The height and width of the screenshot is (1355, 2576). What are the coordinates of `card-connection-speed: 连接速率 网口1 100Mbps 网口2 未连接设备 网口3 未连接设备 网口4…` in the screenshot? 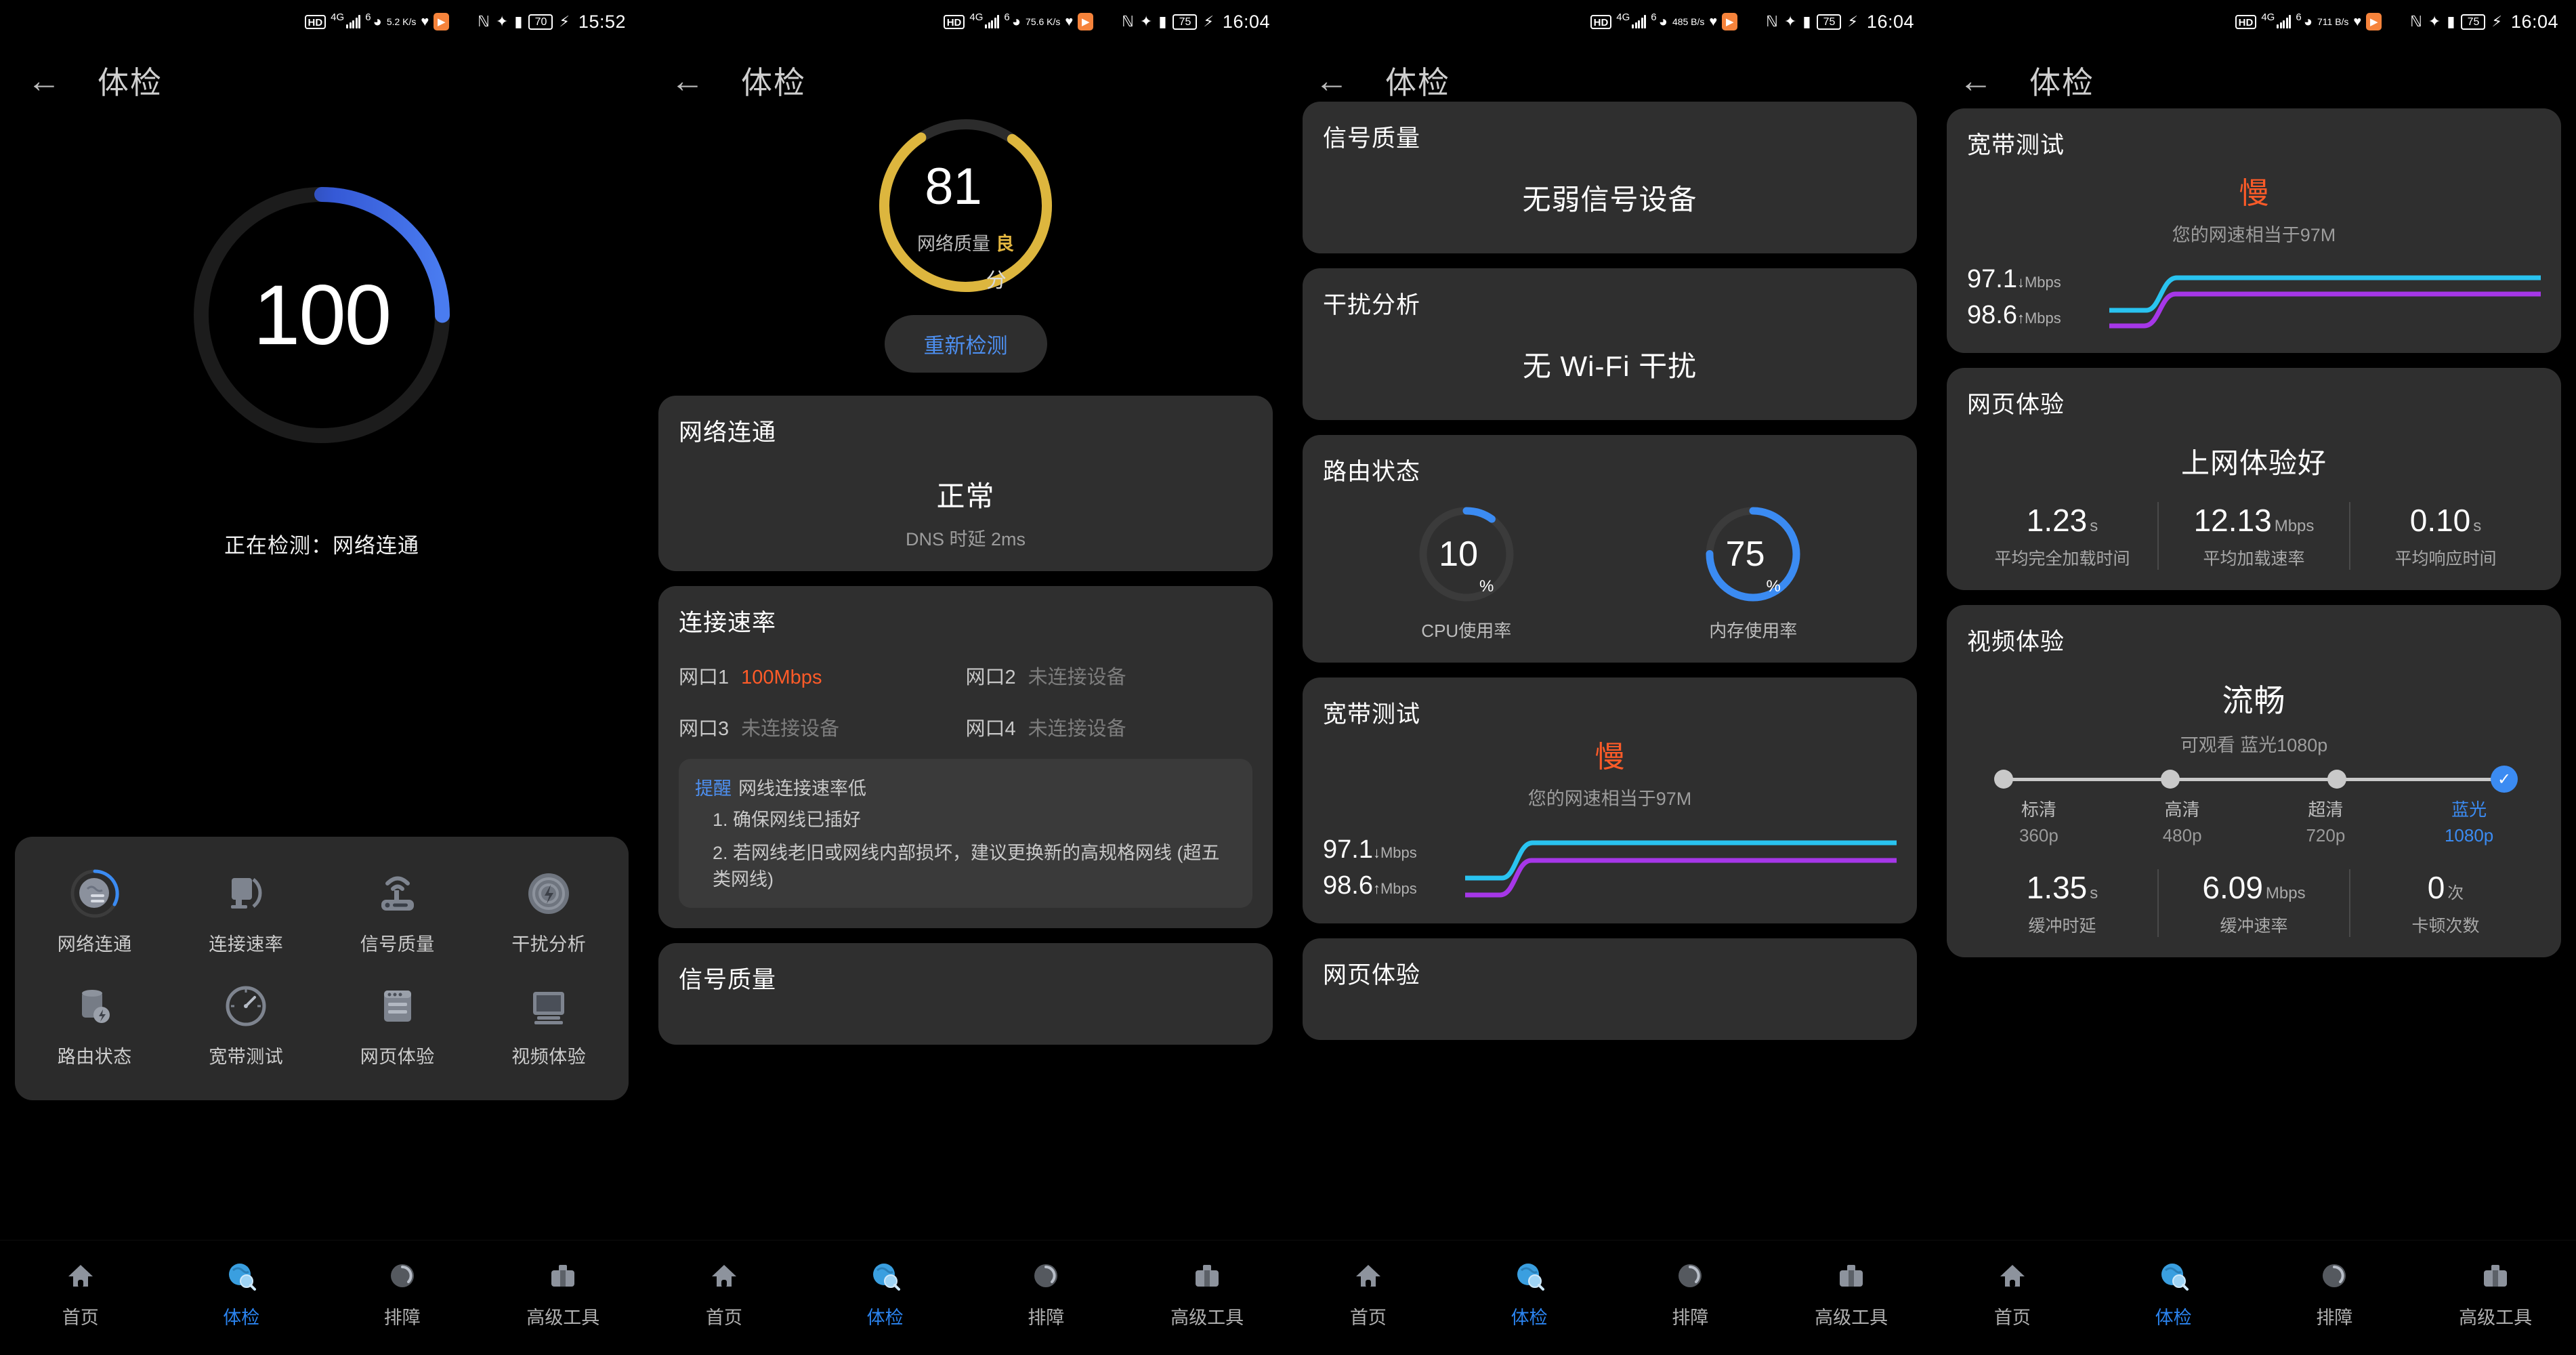 It's located at (965, 757).